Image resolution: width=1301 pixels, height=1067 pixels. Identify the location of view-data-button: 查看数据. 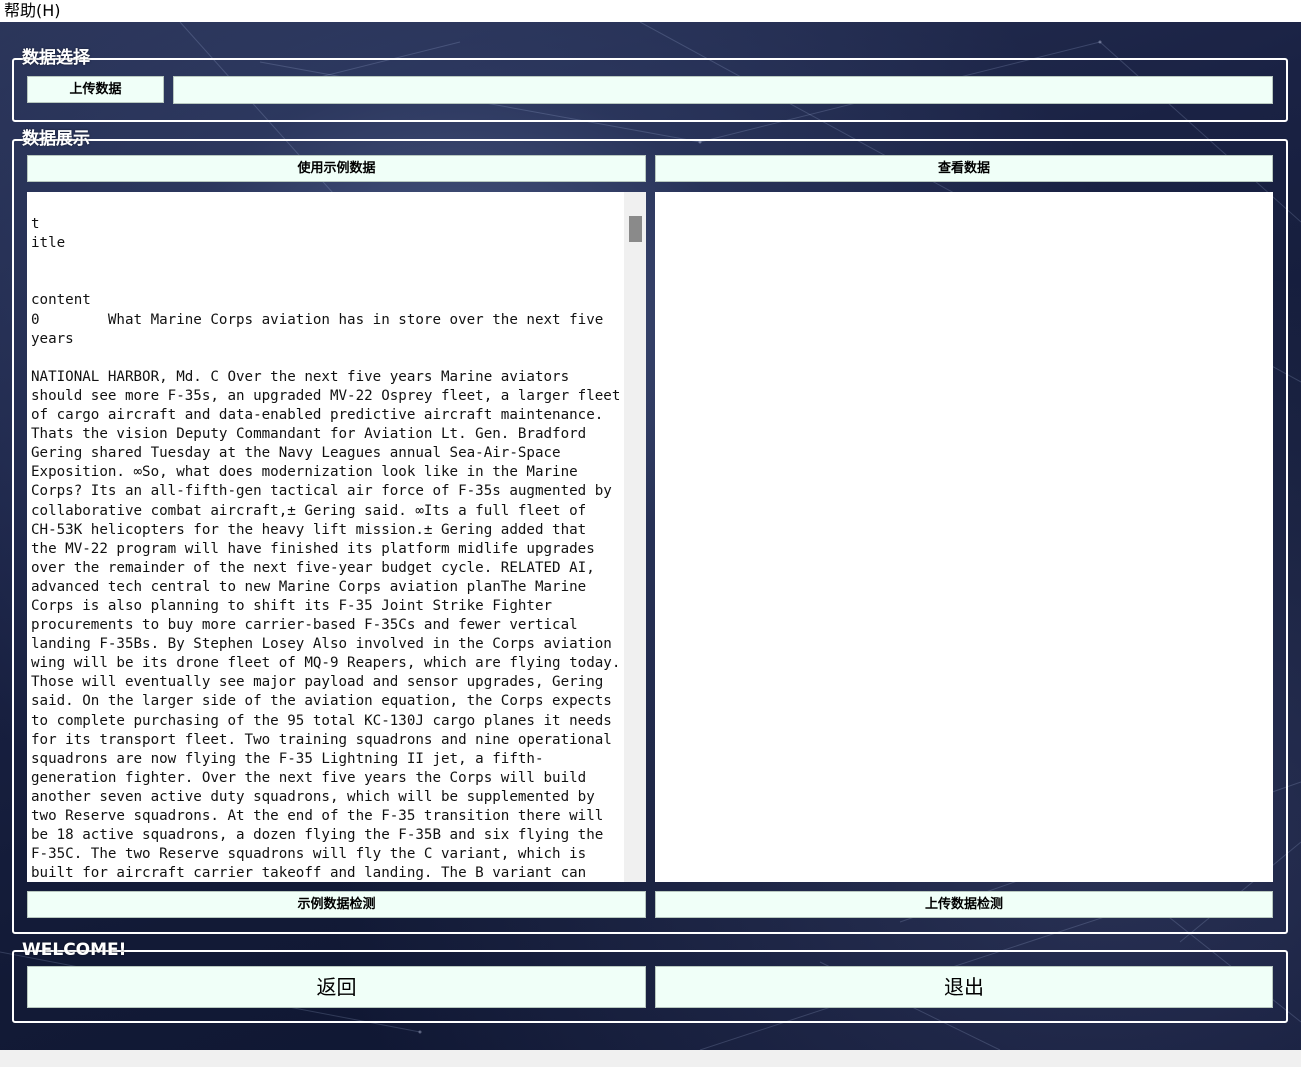
(964, 168).